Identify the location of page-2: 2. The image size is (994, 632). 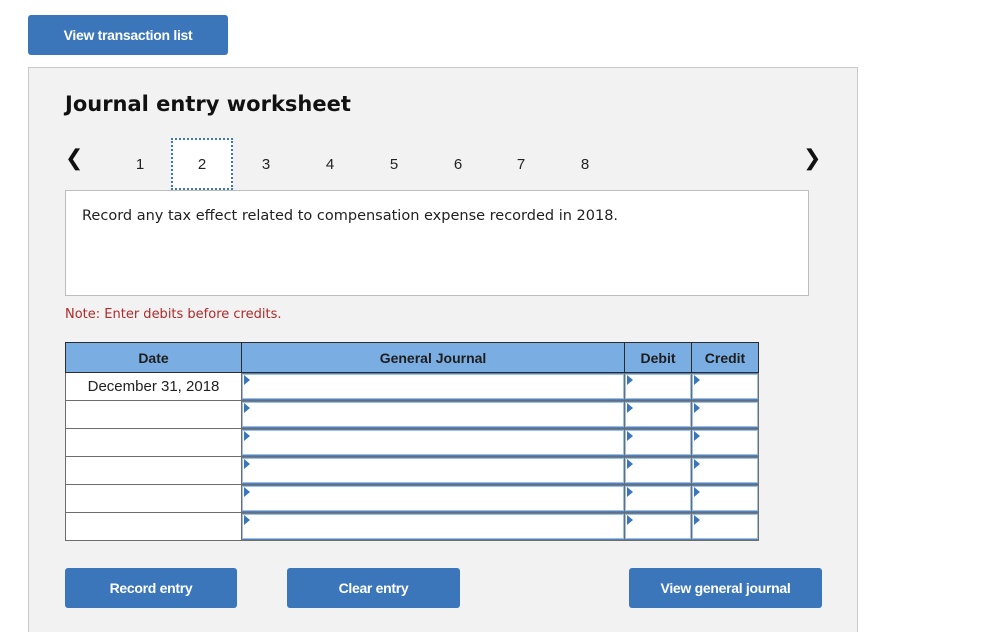
(202, 164).